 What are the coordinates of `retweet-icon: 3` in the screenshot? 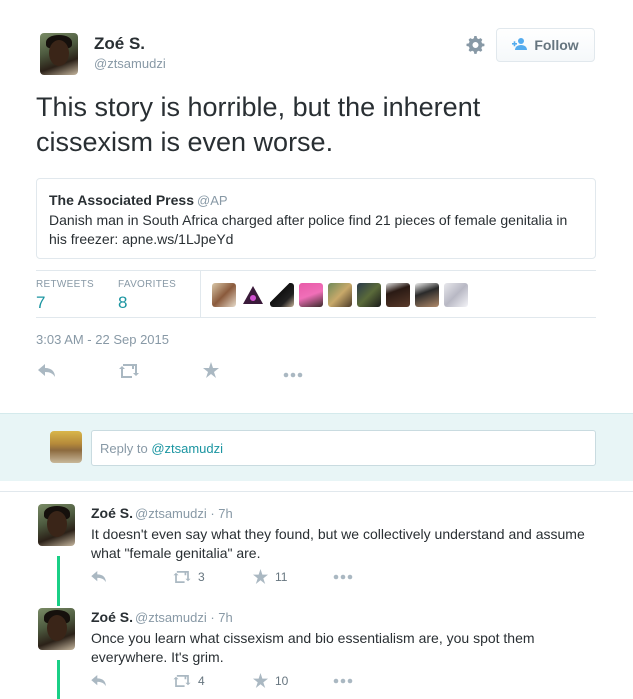 It's located at (213, 577).